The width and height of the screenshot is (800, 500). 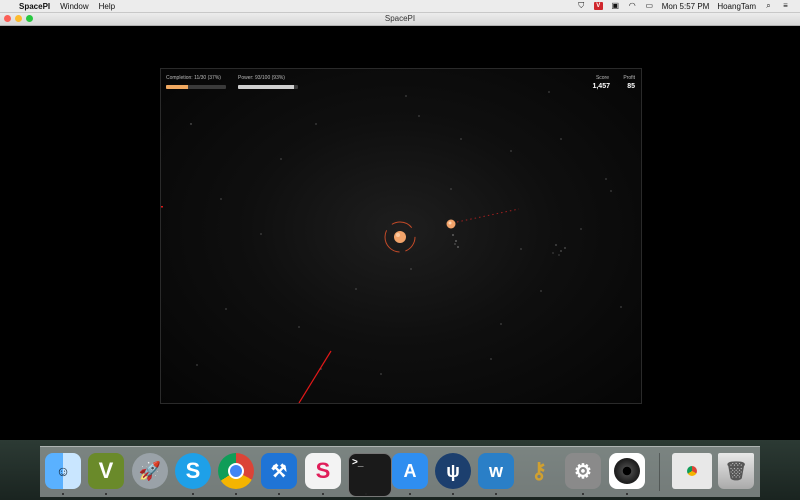 What do you see at coordinates (279, 471) in the screenshot?
I see `xcode-icon: ⚒` at bounding box center [279, 471].